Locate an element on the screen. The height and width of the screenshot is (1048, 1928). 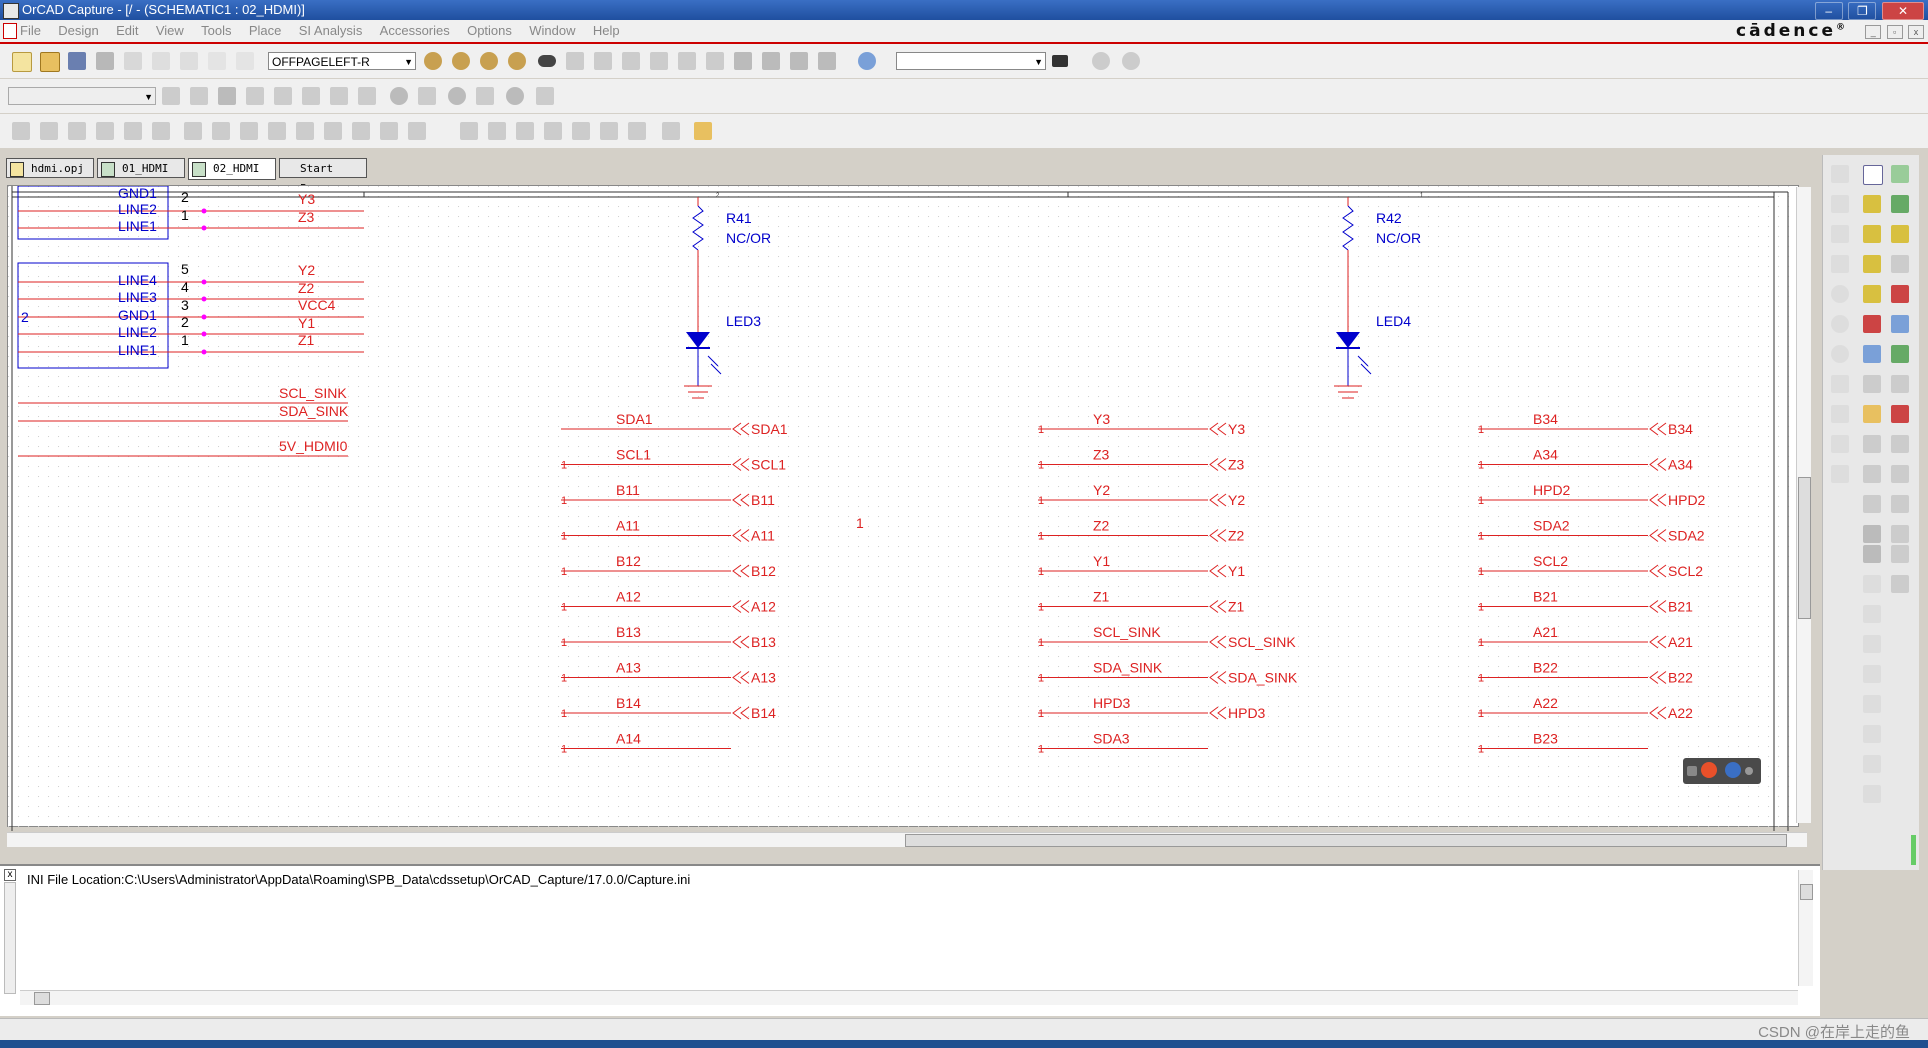
close-button: ✕ is located at coordinates (1903, 11).